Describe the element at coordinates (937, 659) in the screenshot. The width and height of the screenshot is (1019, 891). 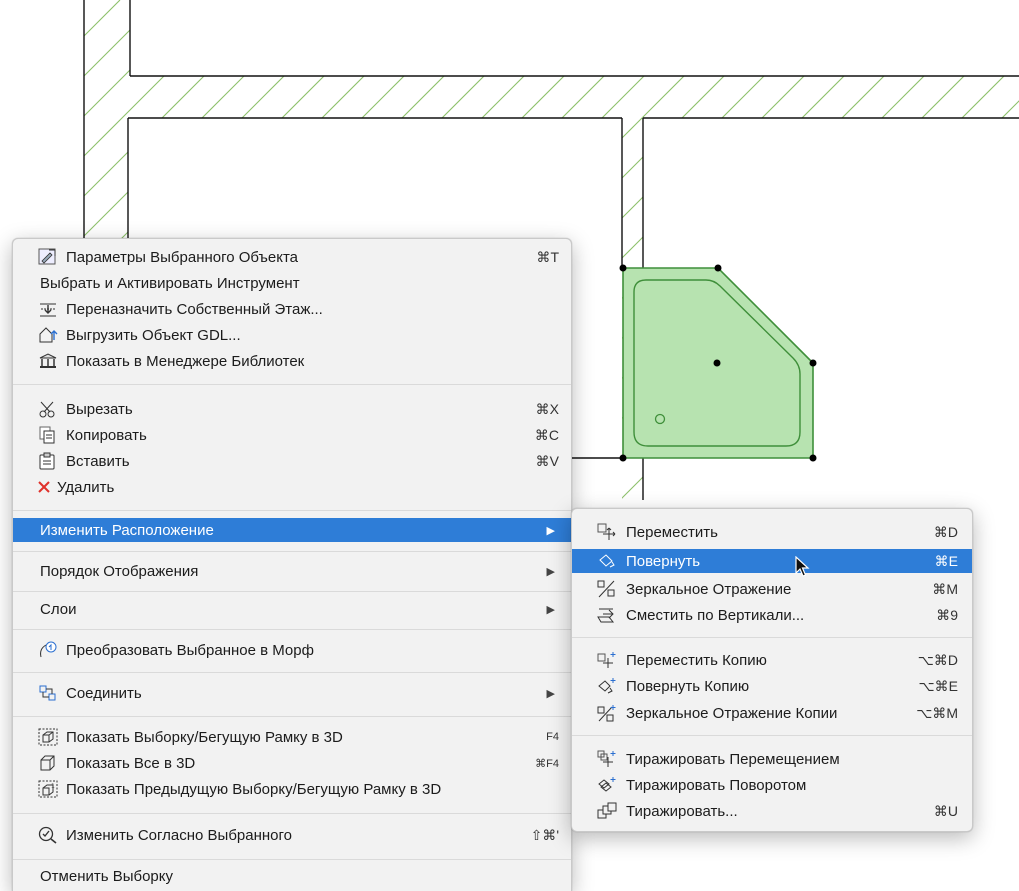
I see `menu-item-shortcut: ⌥⌘D` at that location.